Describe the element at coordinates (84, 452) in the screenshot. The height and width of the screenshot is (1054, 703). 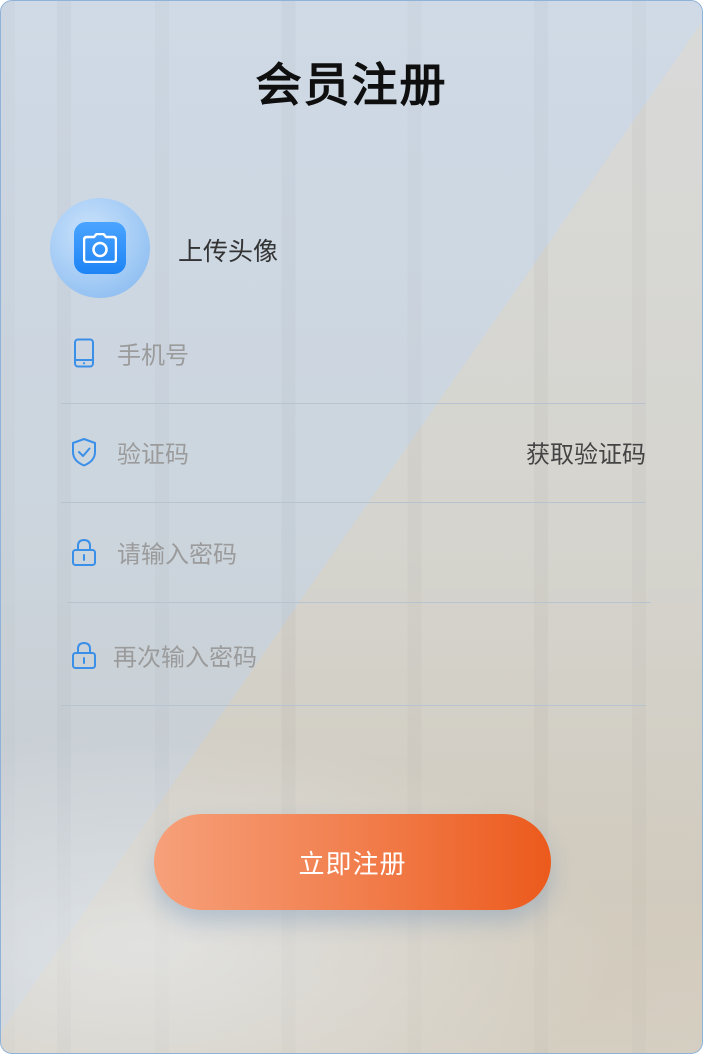
I see `shield-icon` at that location.